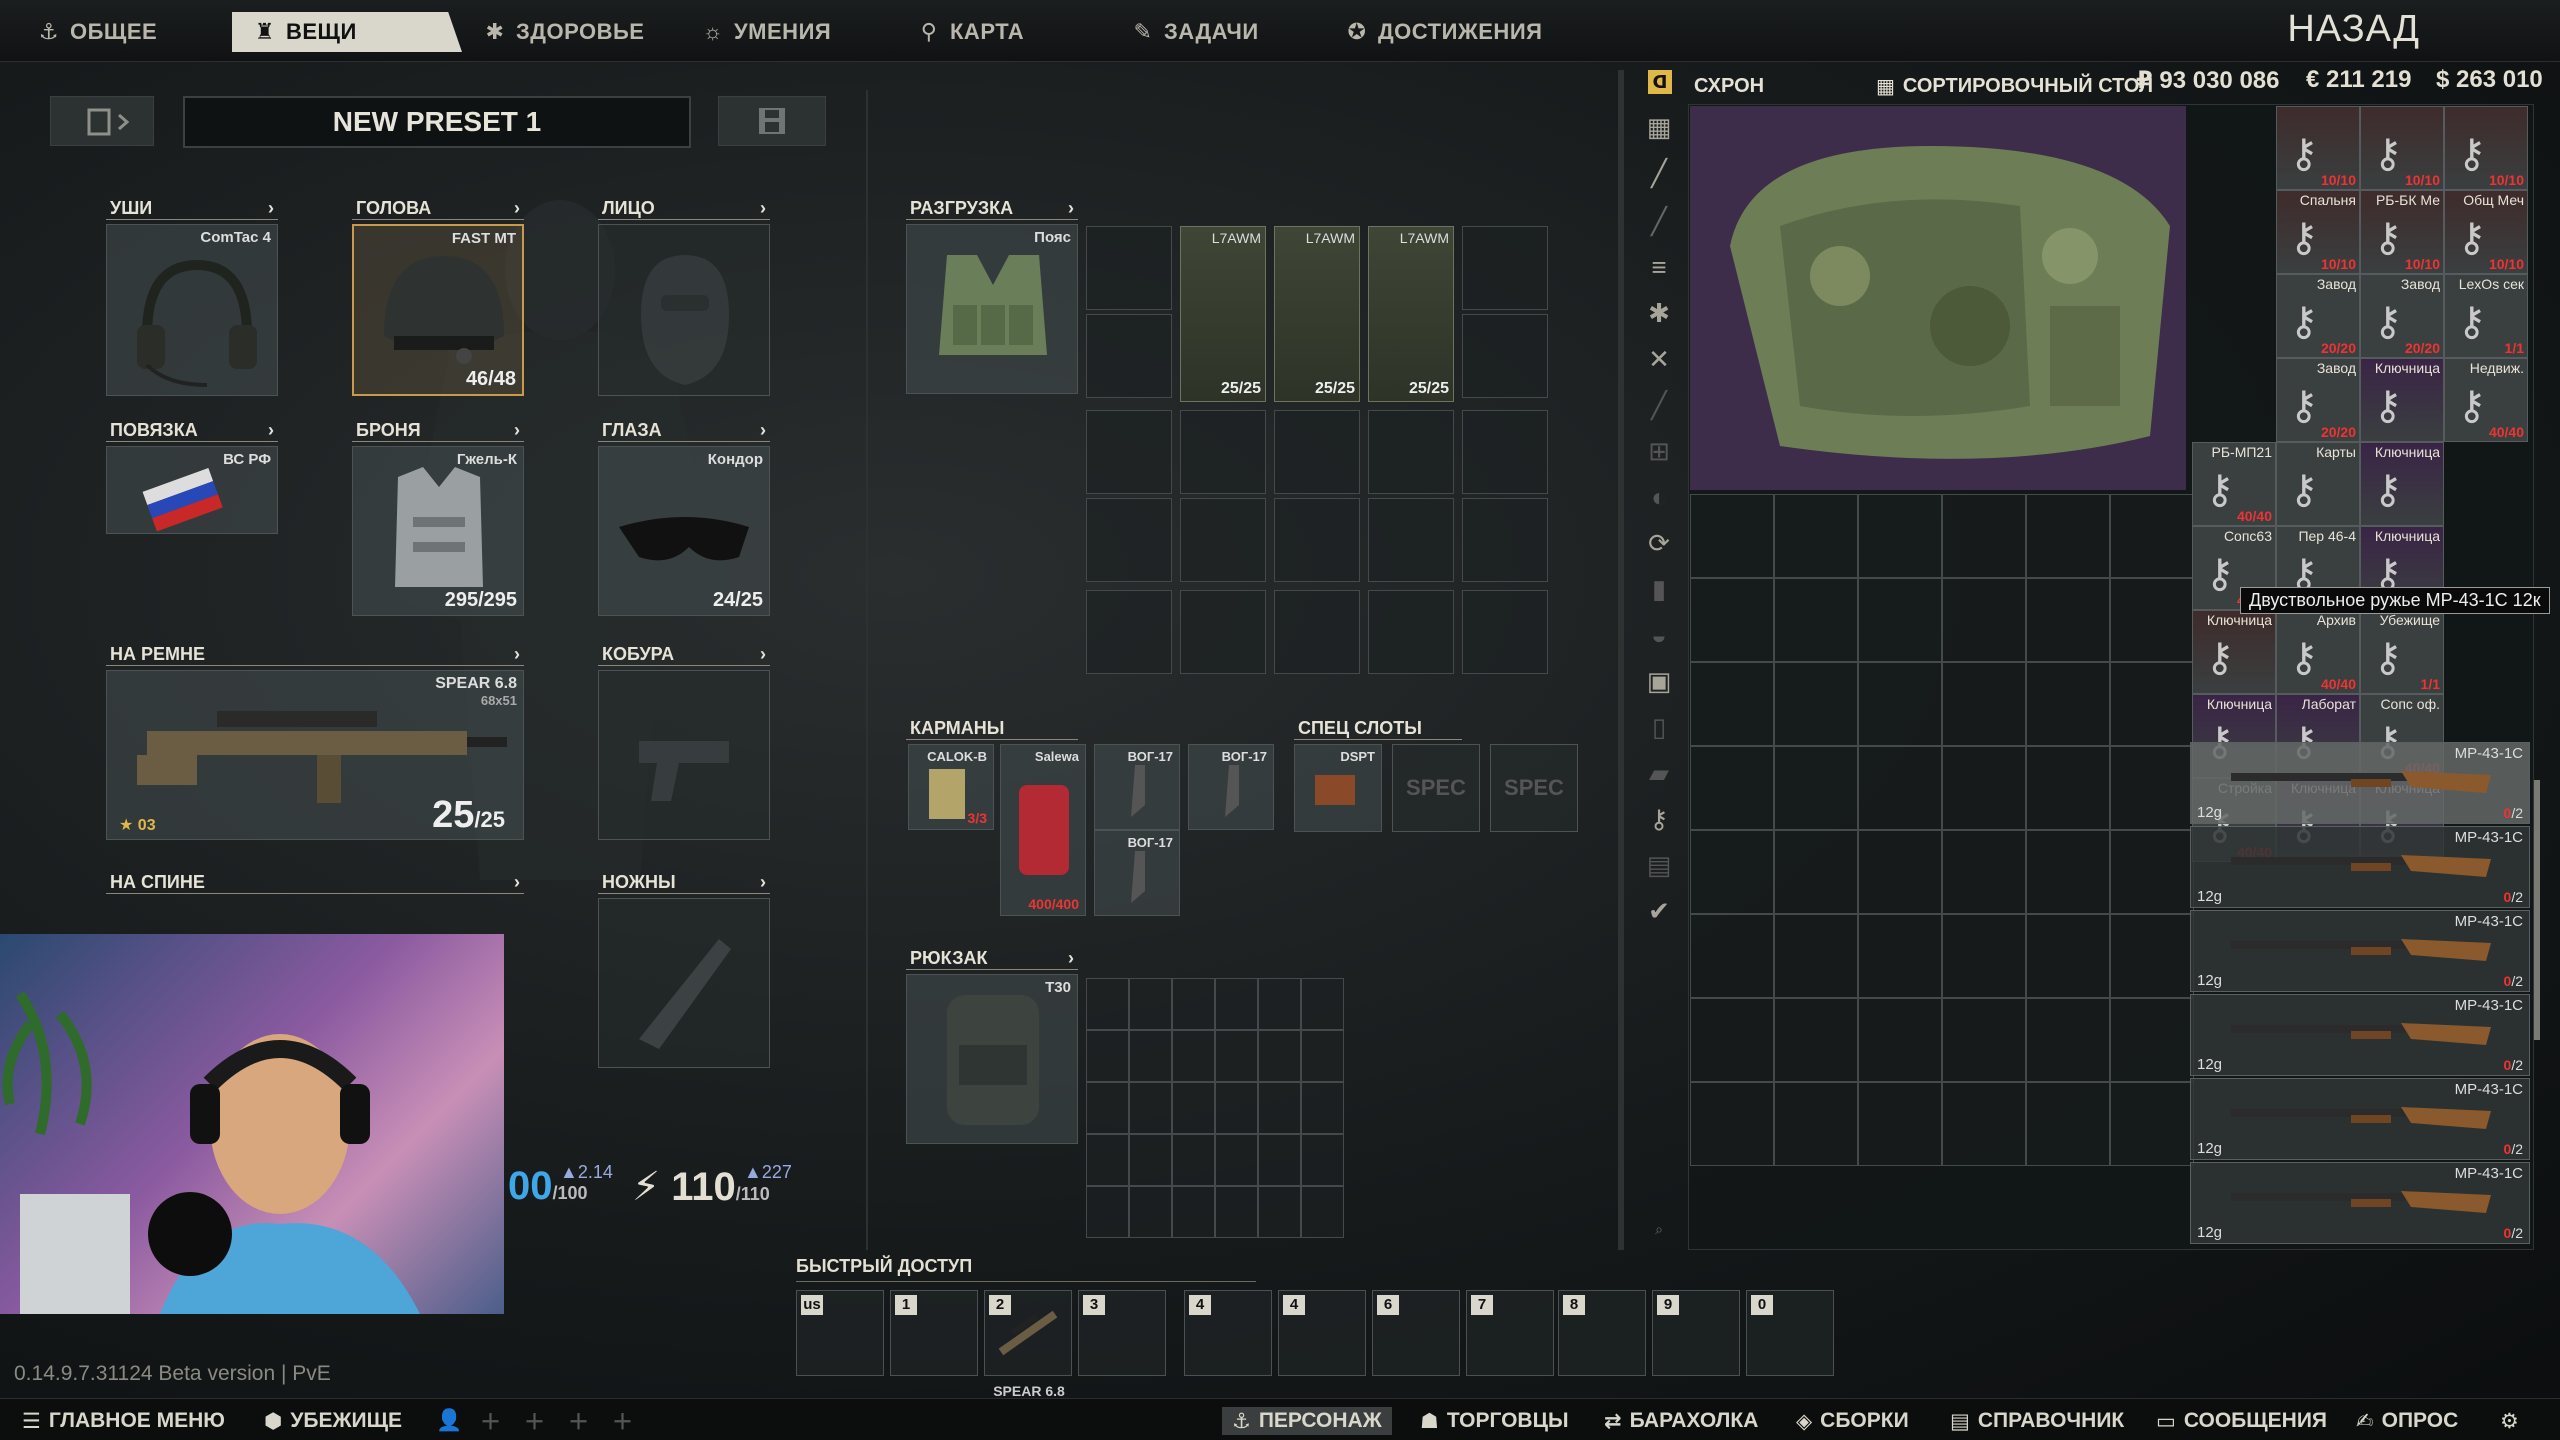  I want to click on stash-key-item: Недвиж. ⚷ 40/40, so click(2486, 400).